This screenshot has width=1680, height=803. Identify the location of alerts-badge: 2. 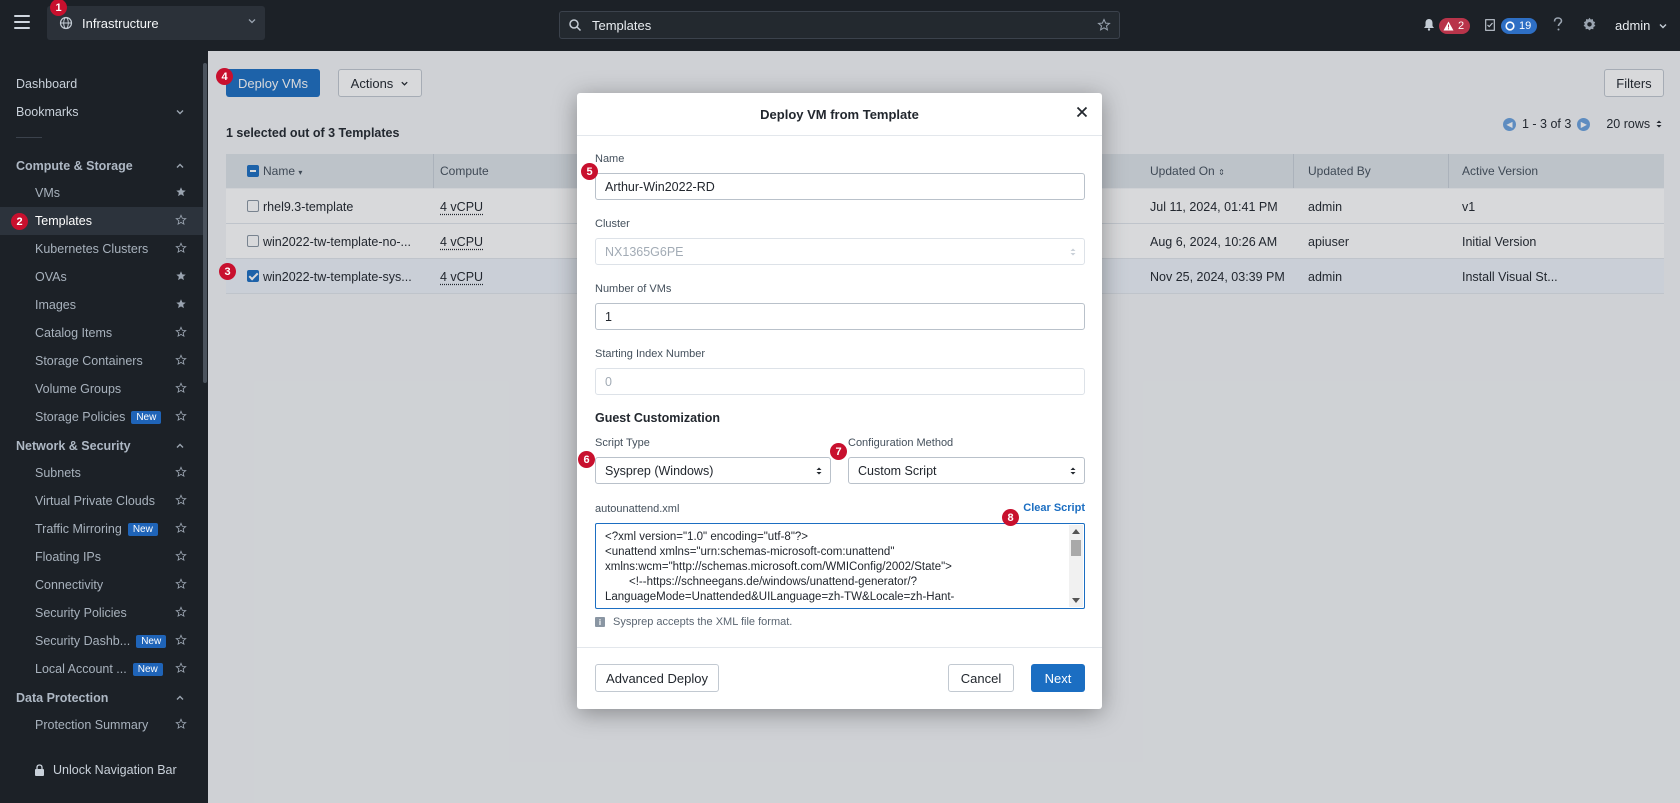
(1455, 25).